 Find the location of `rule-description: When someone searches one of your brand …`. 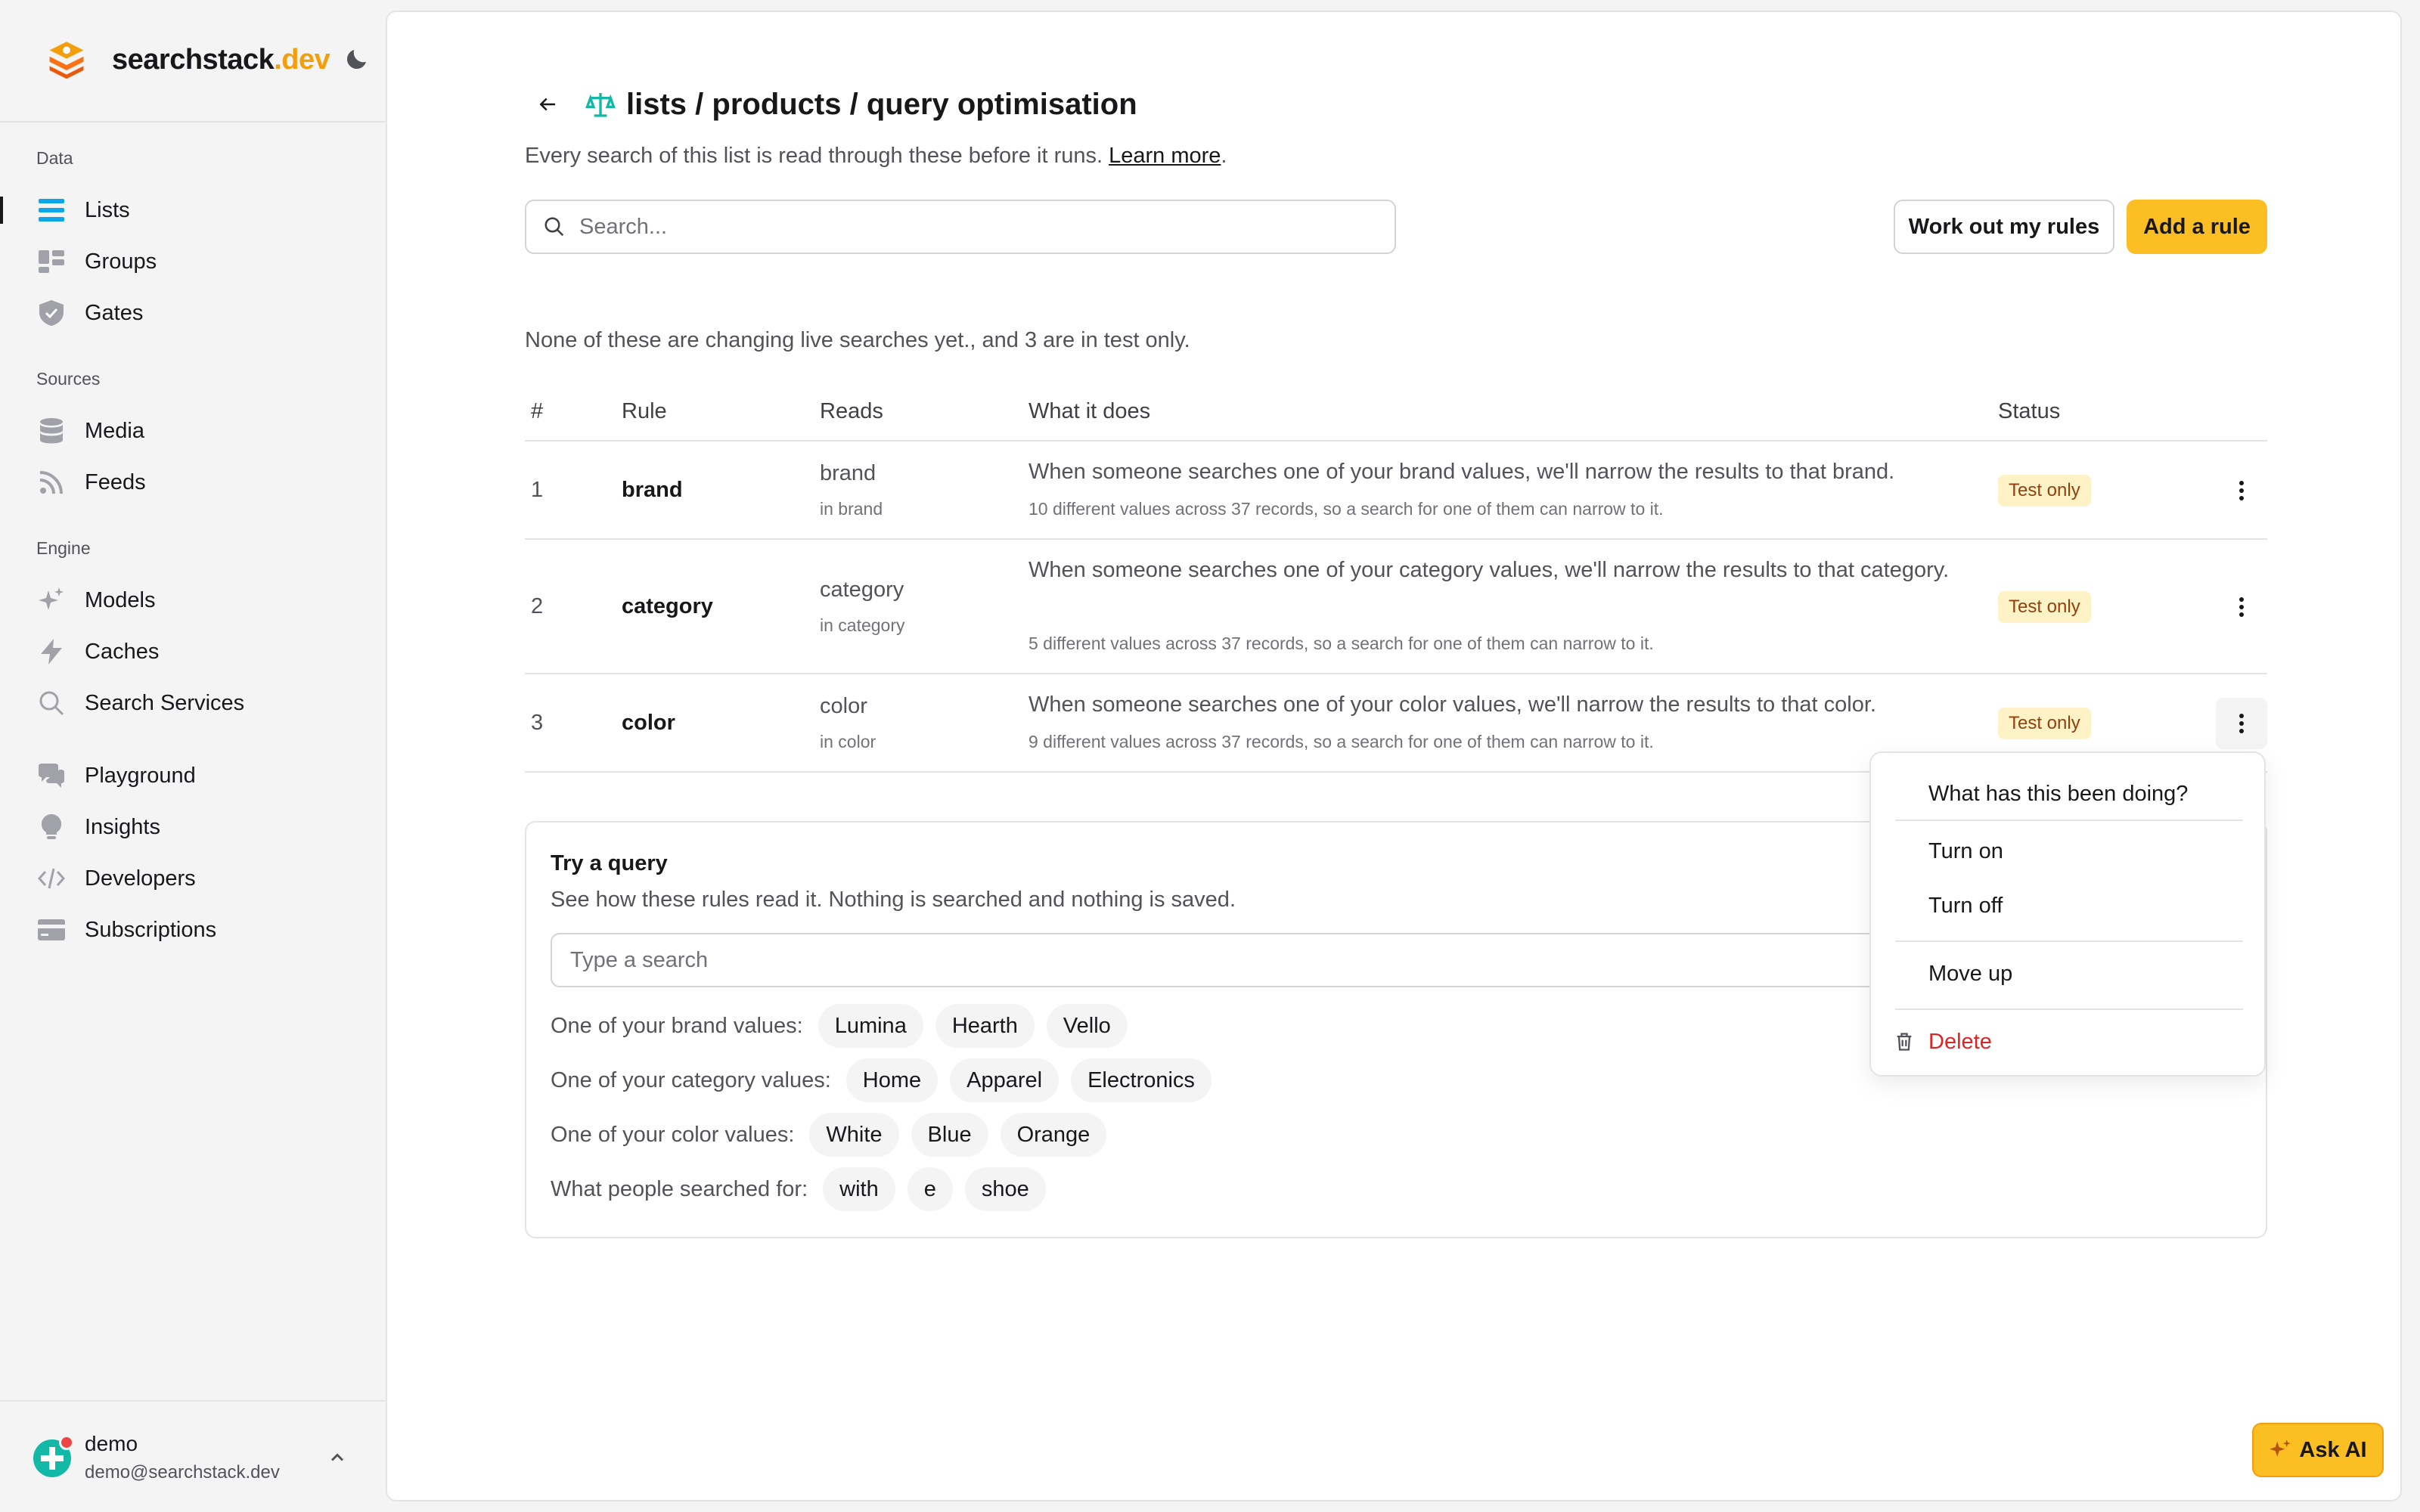

rule-description: When someone searches one of your brand … is located at coordinates (1461, 472).